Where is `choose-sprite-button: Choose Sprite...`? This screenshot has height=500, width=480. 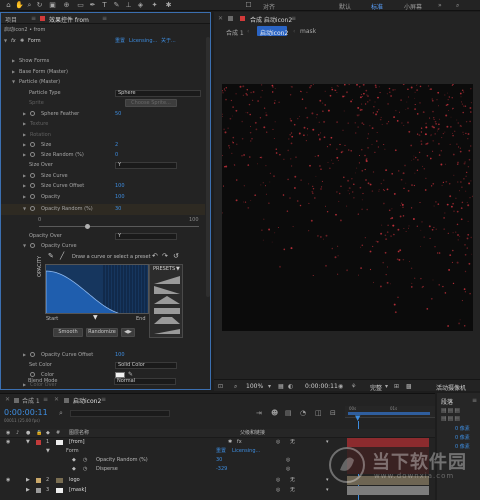 choose-sprite-button: Choose Sprite... is located at coordinates (151, 103).